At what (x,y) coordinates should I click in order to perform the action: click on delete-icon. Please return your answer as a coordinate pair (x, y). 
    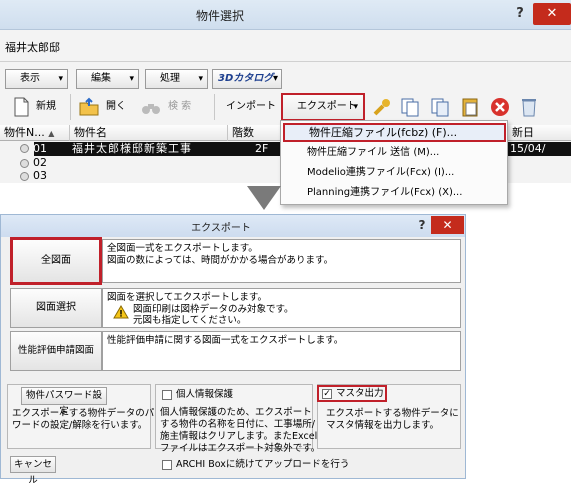
    Looking at the image, I should click on (500, 107).